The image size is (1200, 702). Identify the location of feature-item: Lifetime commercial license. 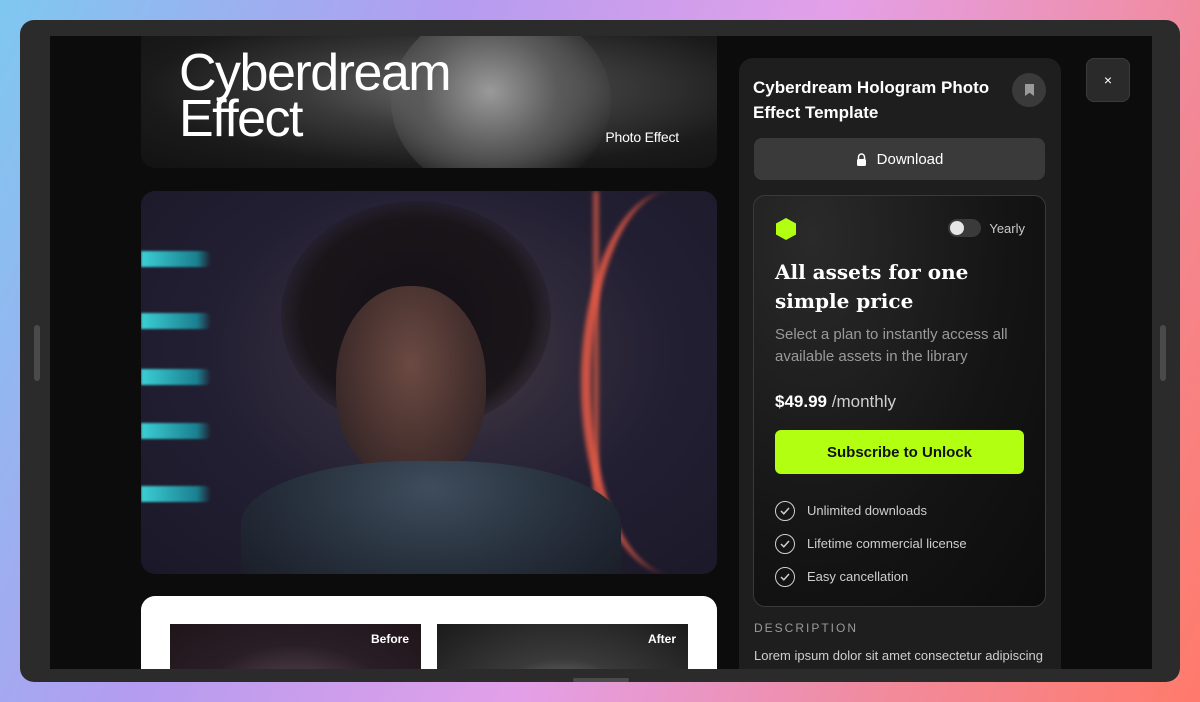
(871, 543).